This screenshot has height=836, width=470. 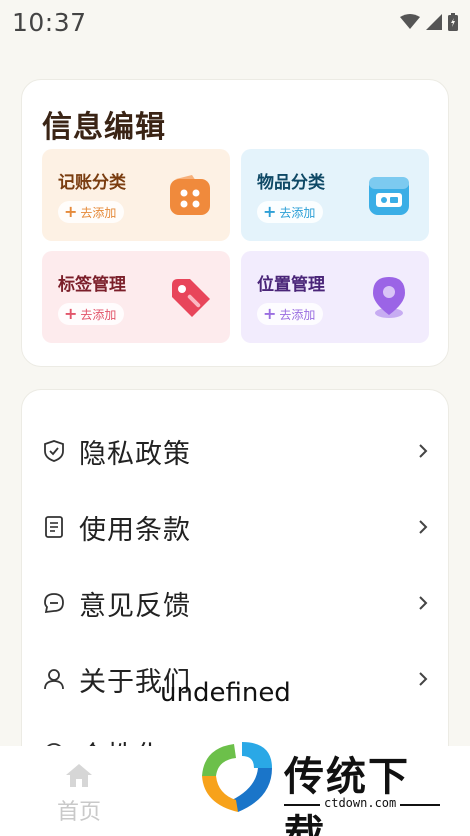 I want to click on watermark-logo-icon, so click(x=237, y=777).